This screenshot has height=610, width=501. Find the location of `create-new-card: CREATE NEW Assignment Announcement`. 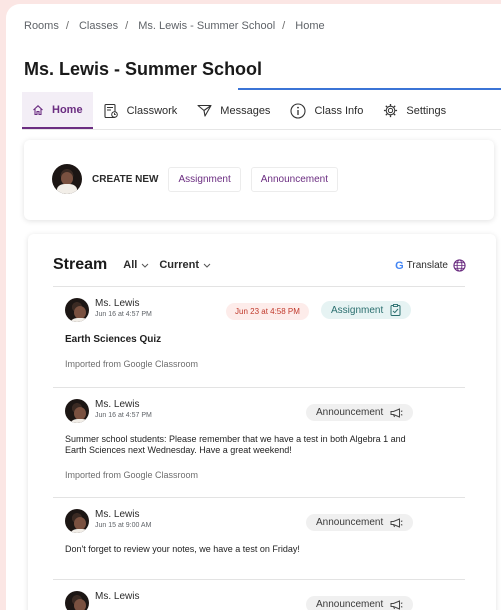

create-new-card: CREATE NEW Assignment Announcement is located at coordinates (259, 180).